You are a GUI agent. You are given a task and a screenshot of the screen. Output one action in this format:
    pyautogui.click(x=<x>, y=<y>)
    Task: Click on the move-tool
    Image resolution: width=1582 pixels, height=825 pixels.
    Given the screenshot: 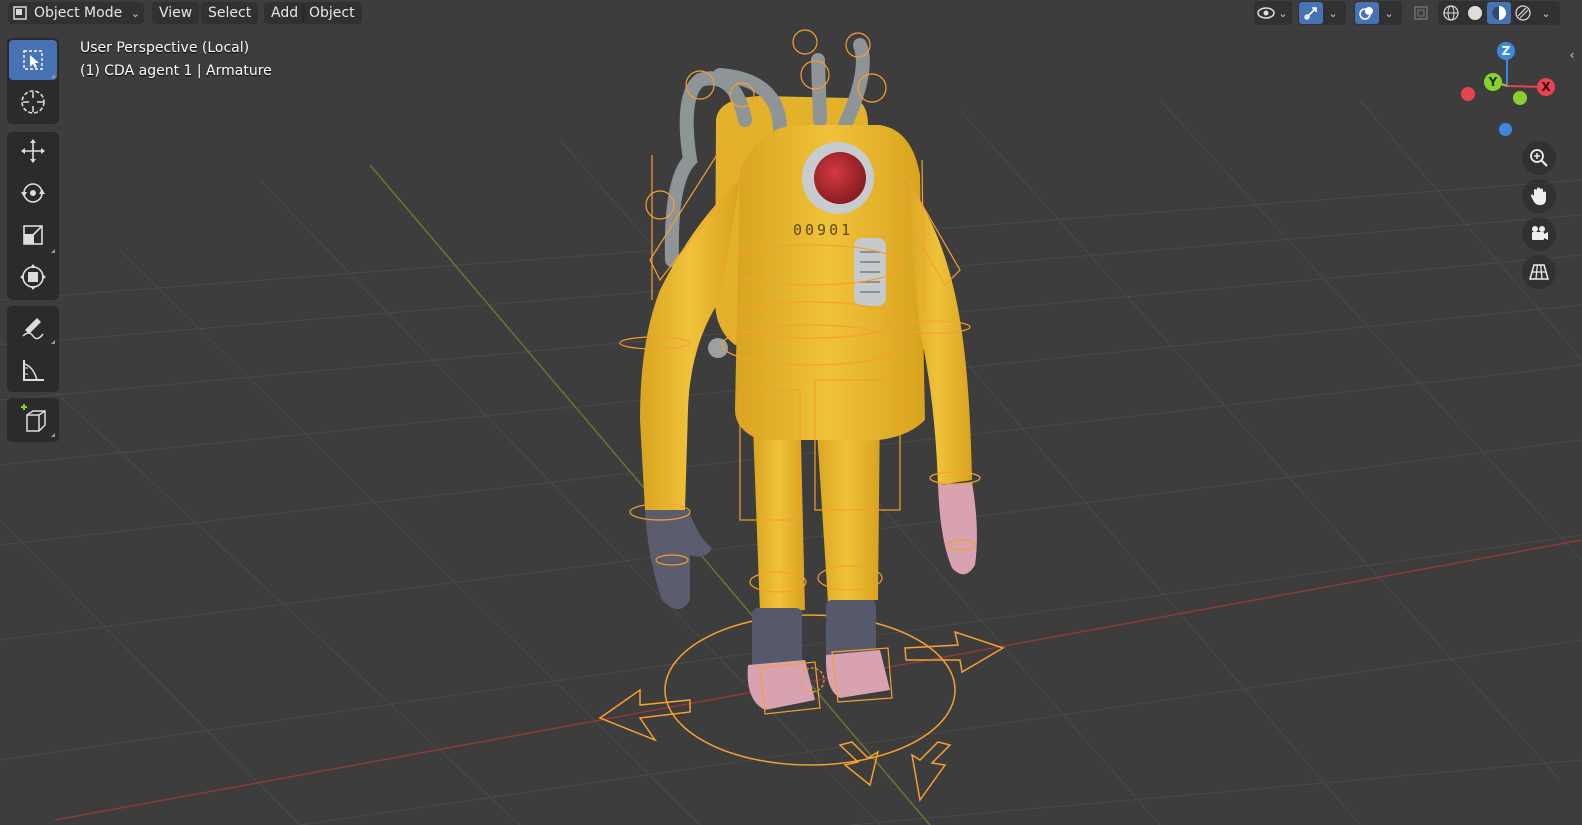 What is the action you would take?
    pyautogui.click(x=33, y=151)
    